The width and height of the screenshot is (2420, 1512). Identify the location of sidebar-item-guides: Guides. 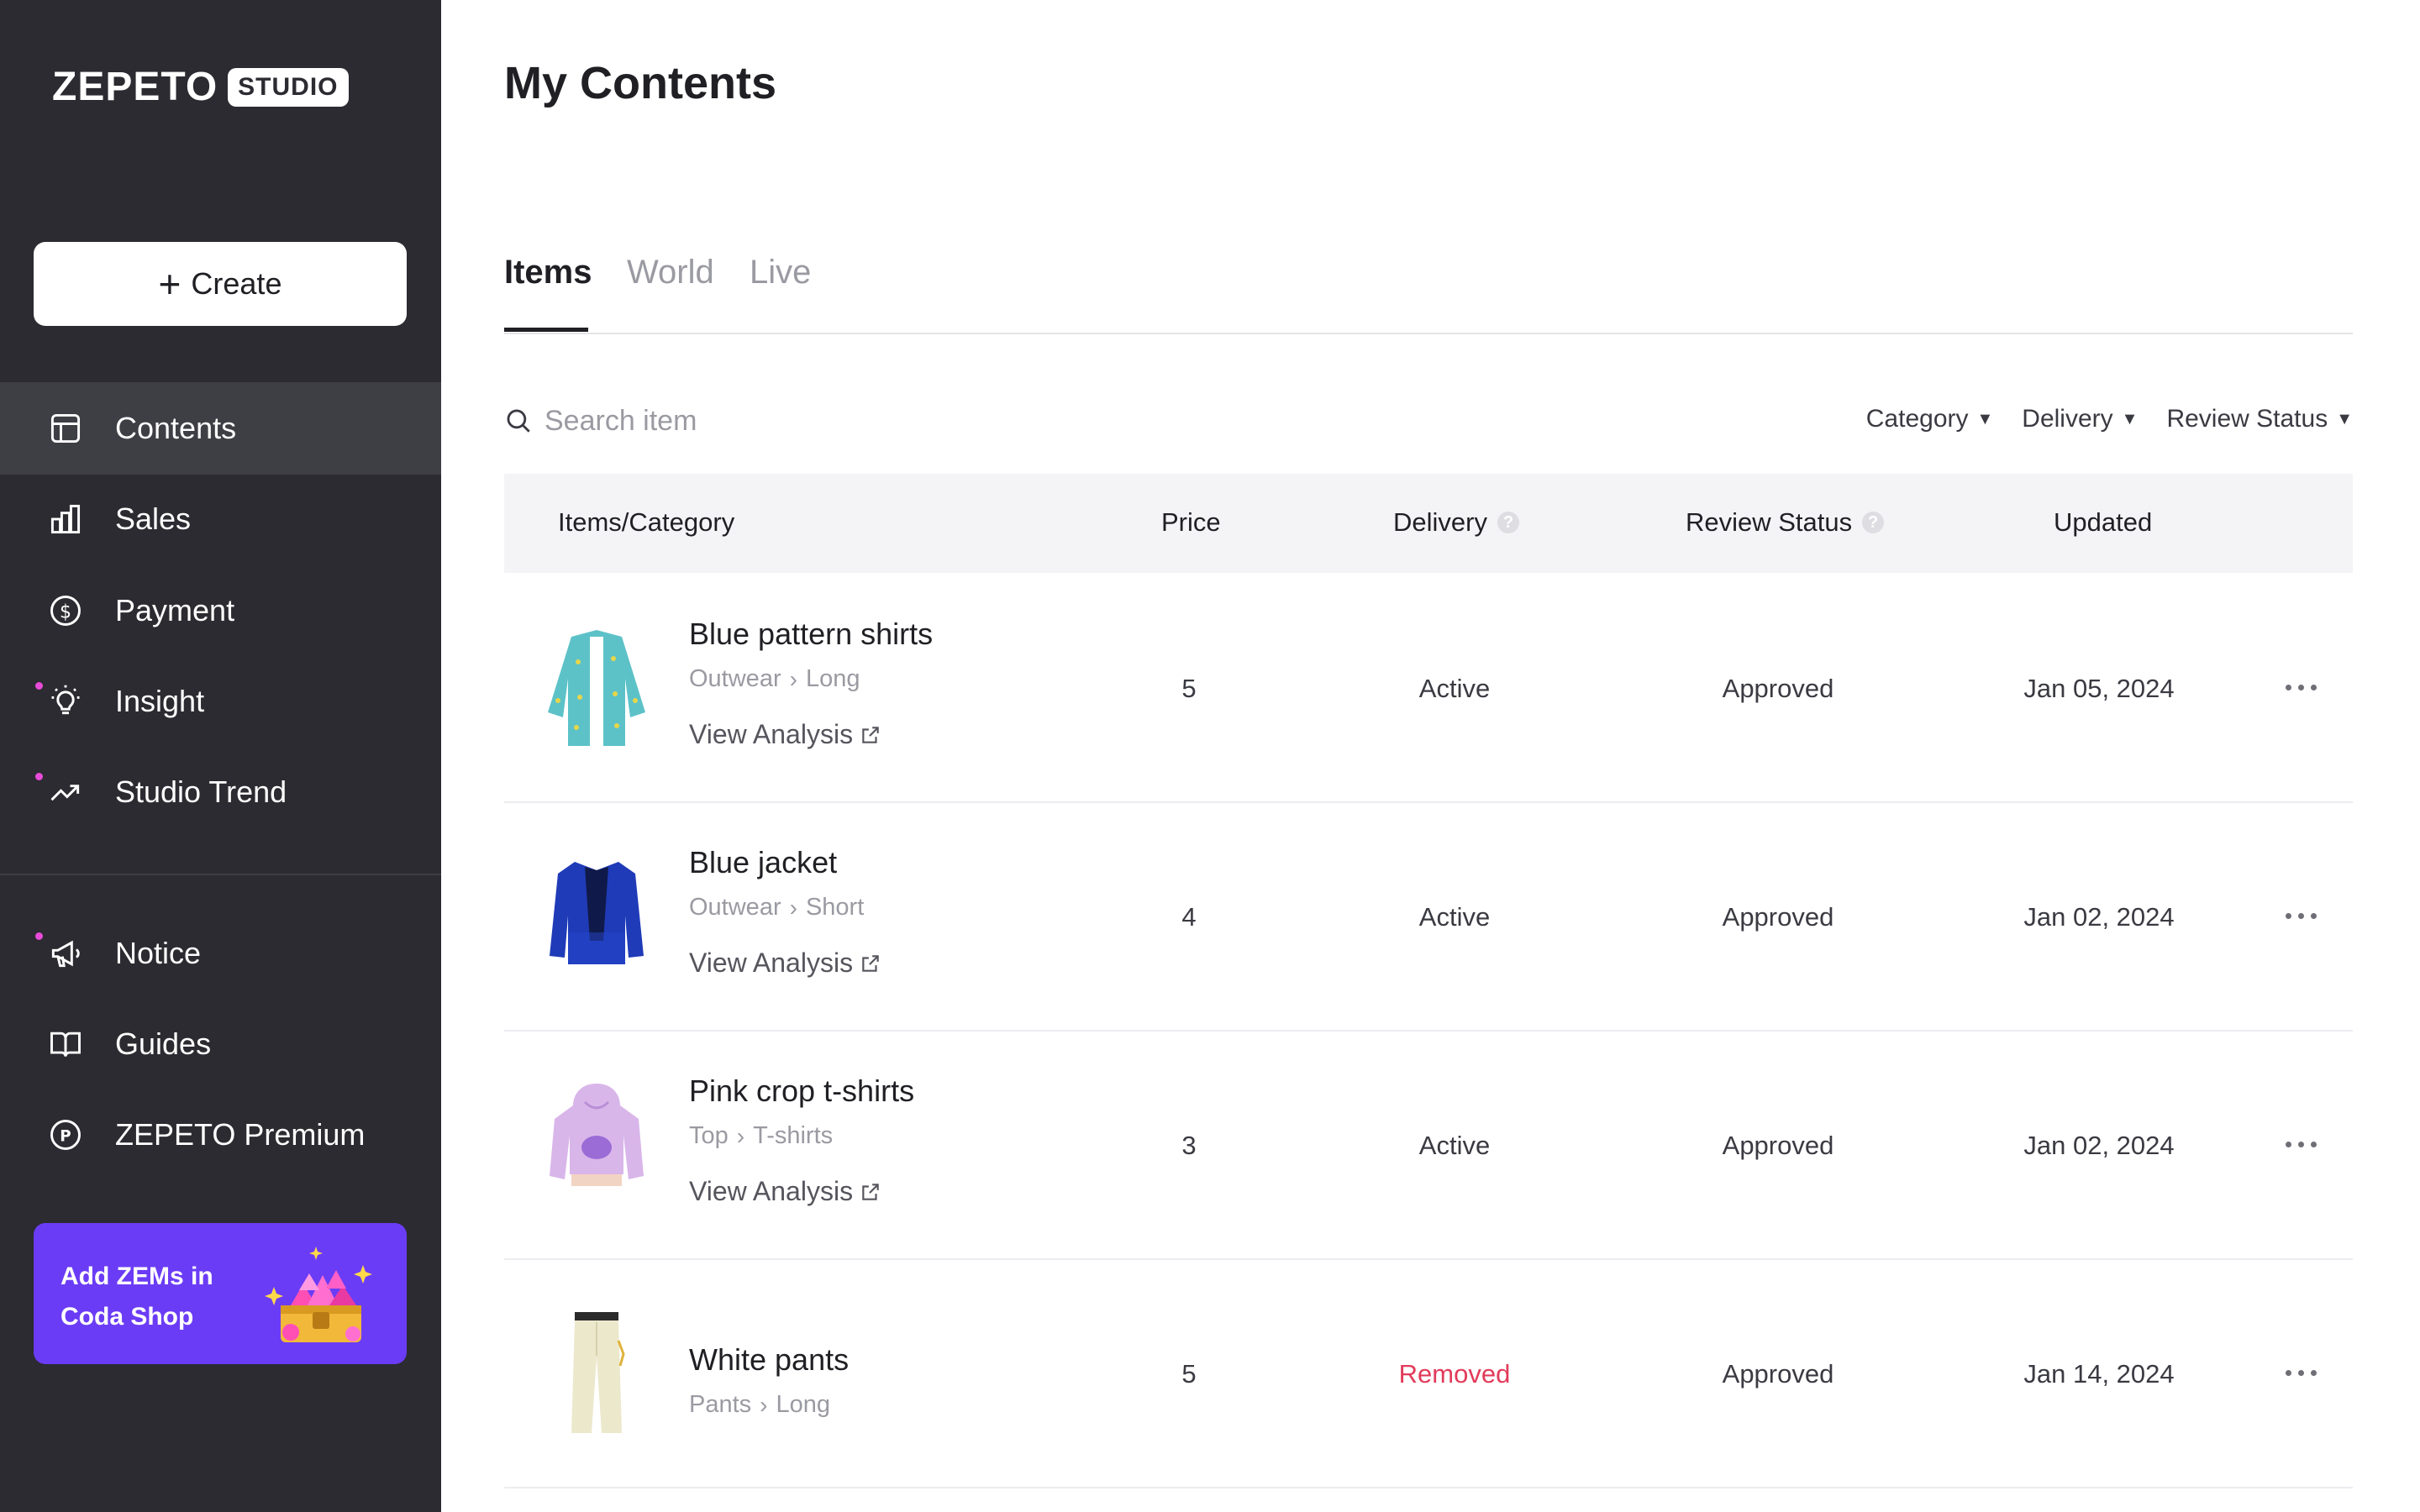
(220, 1044).